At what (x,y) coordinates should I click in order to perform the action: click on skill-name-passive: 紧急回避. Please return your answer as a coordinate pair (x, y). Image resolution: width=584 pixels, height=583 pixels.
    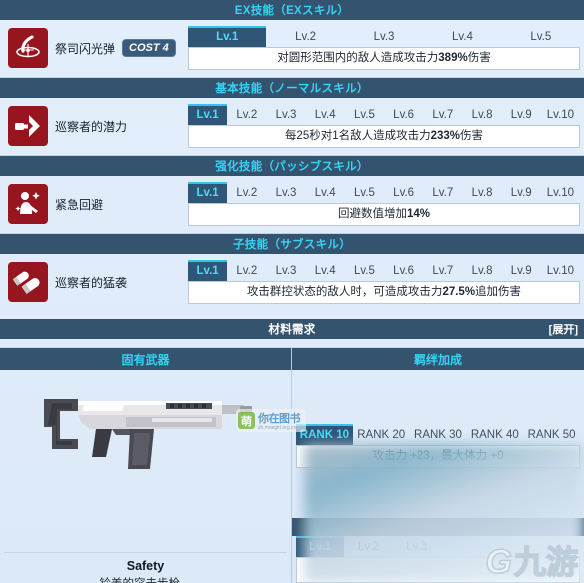
    Looking at the image, I should click on (79, 204).